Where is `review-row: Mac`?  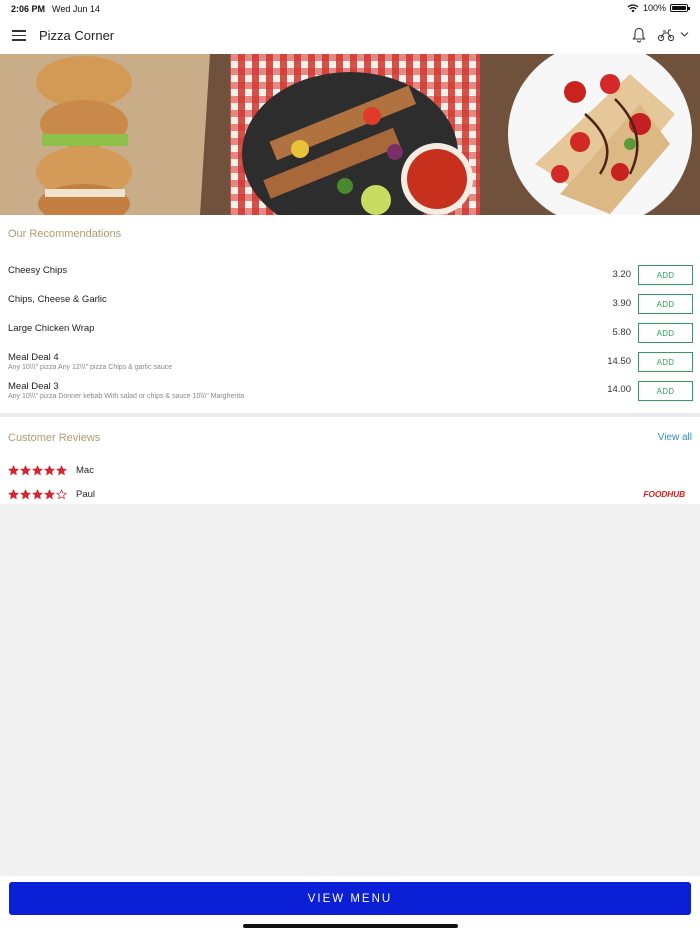
review-row: Mac is located at coordinates (51, 470).